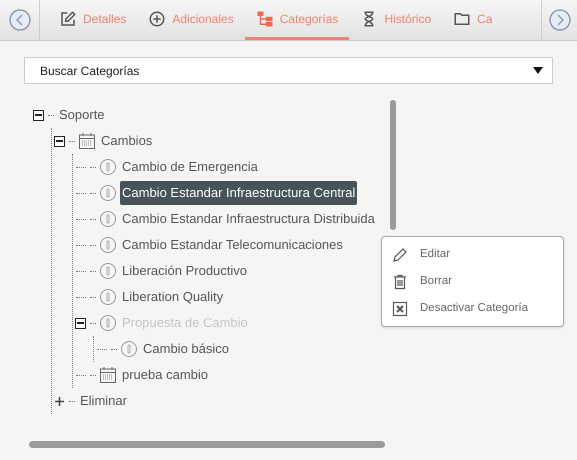 This screenshot has width=577, height=460. What do you see at coordinates (472, 281) in the screenshot?
I see `menu-item: Borrar` at bounding box center [472, 281].